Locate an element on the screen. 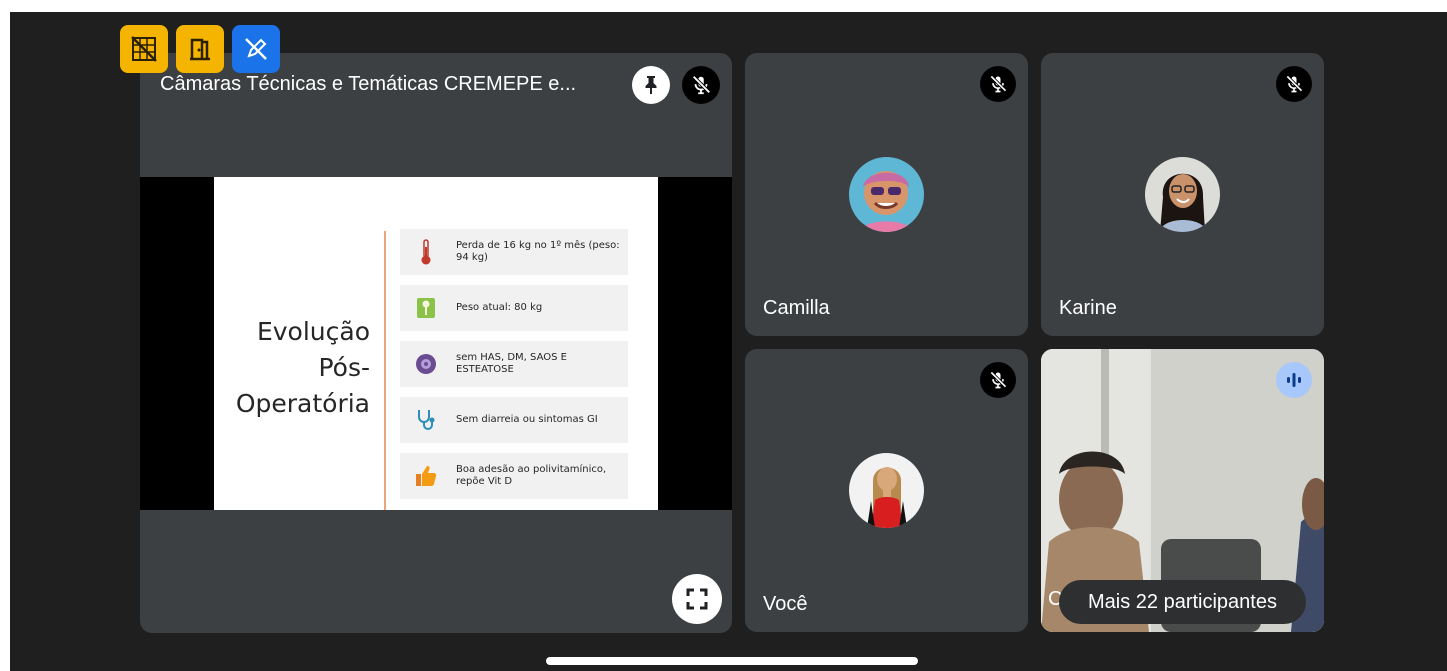 This screenshot has width=1447, height=671. participant-name: Você is located at coordinates (785, 604).